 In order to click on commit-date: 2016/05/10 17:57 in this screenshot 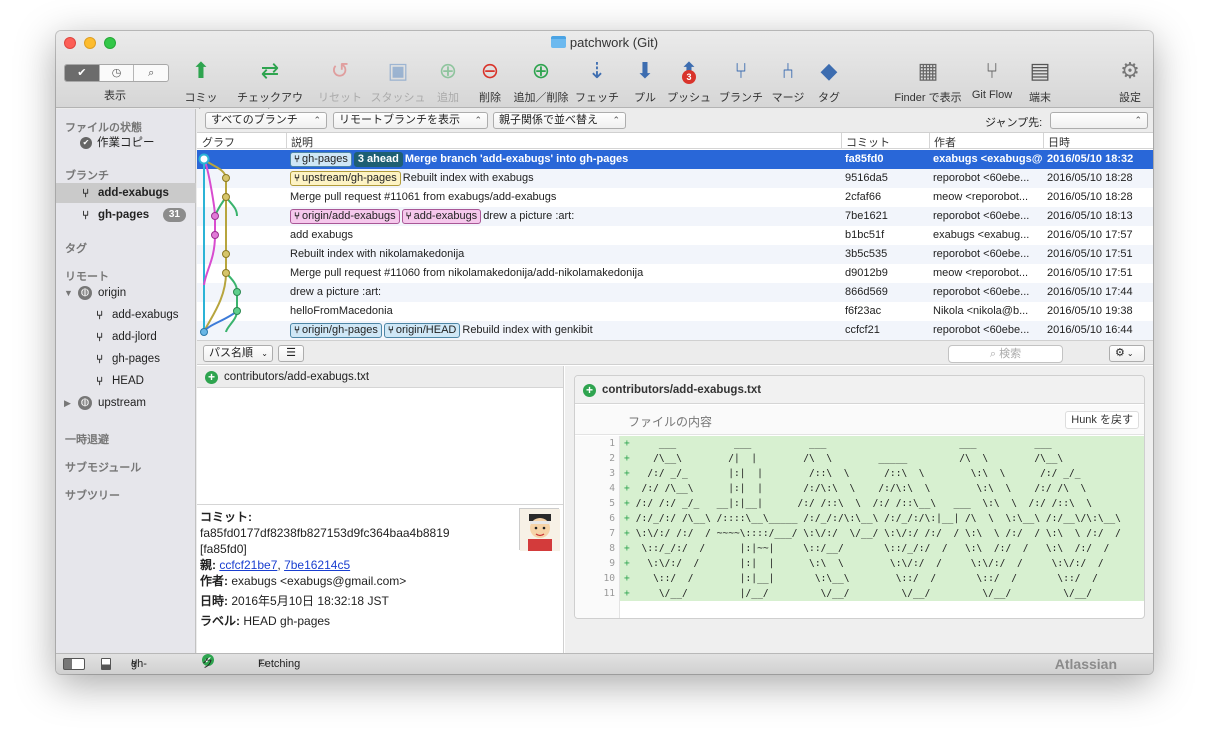, I will do `click(1090, 235)`.